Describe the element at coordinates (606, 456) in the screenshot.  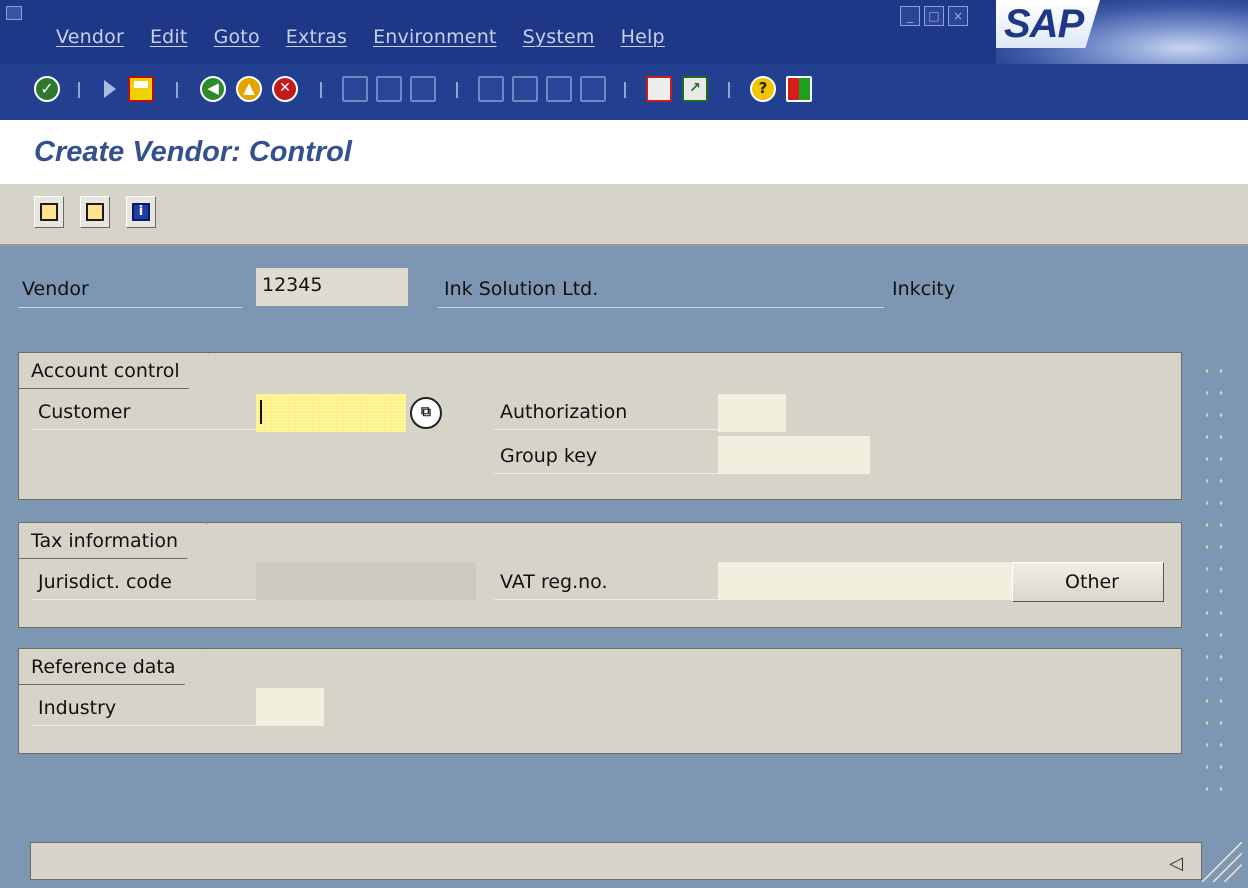
I see `group-key-label: Group key` at that location.